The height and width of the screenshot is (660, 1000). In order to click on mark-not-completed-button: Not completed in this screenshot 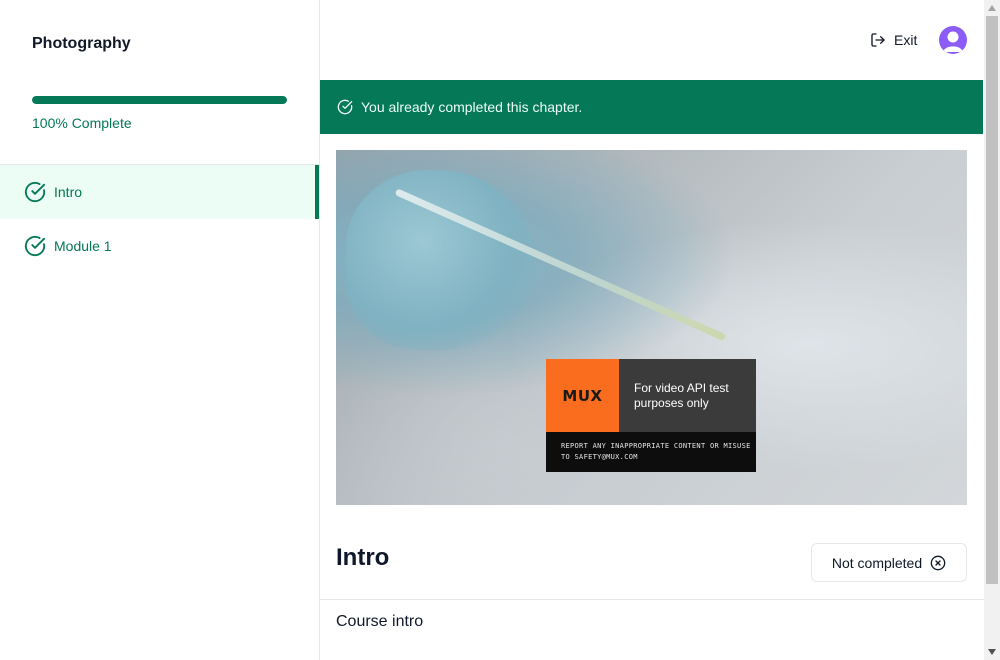, I will do `click(889, 562)`.